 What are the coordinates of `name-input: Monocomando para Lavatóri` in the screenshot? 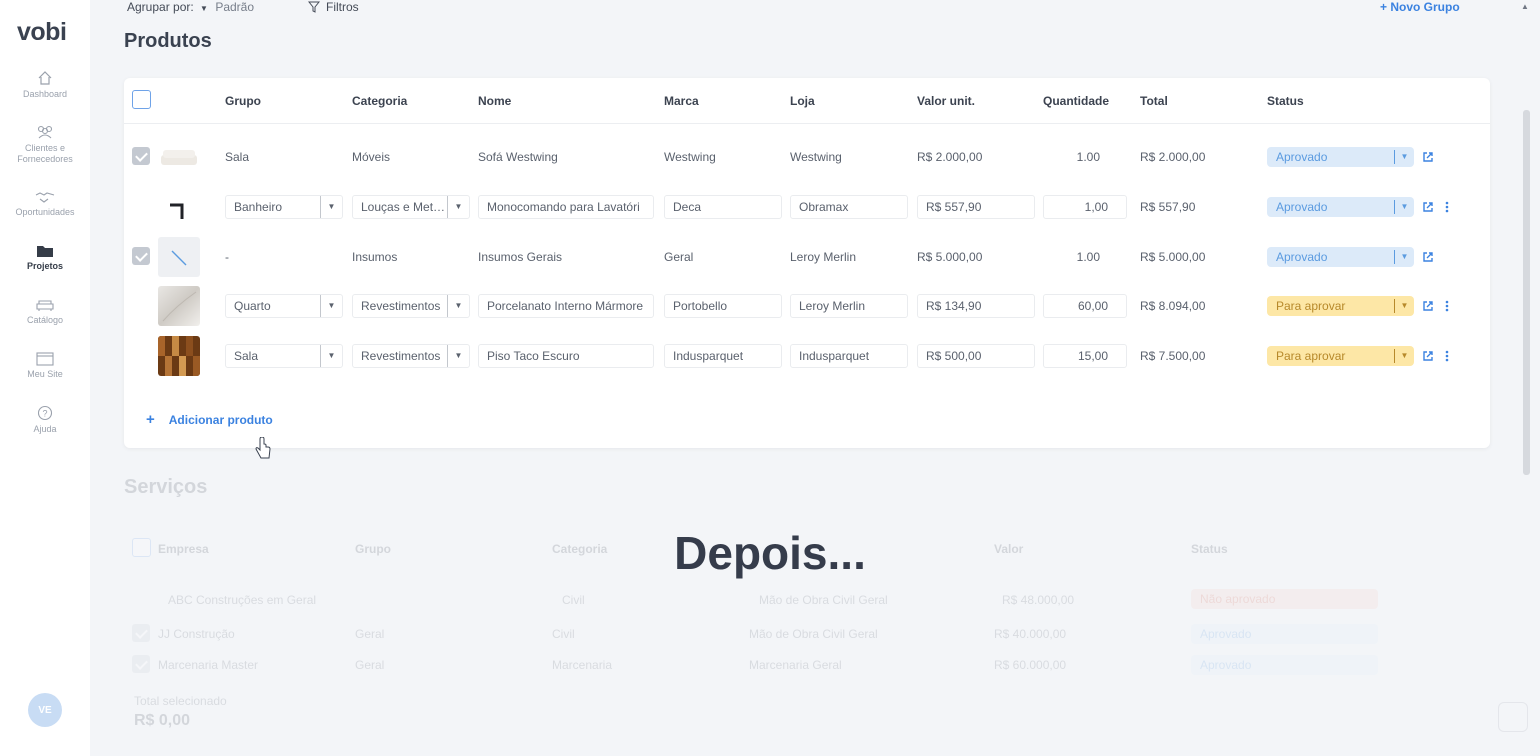 It's located at (566, 207).